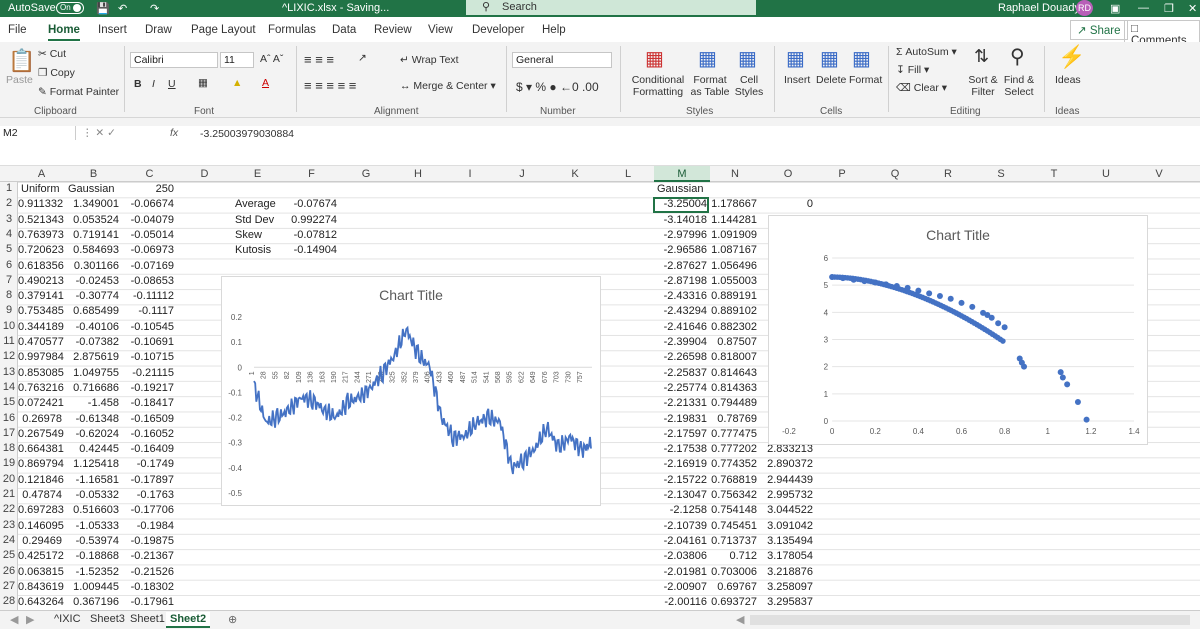 This screenshot has height=629, width=1200. What do you see at coordinates (237, 60) in the screenshot?
I see `font-size-select: 11` at bounding box center [237, 60].